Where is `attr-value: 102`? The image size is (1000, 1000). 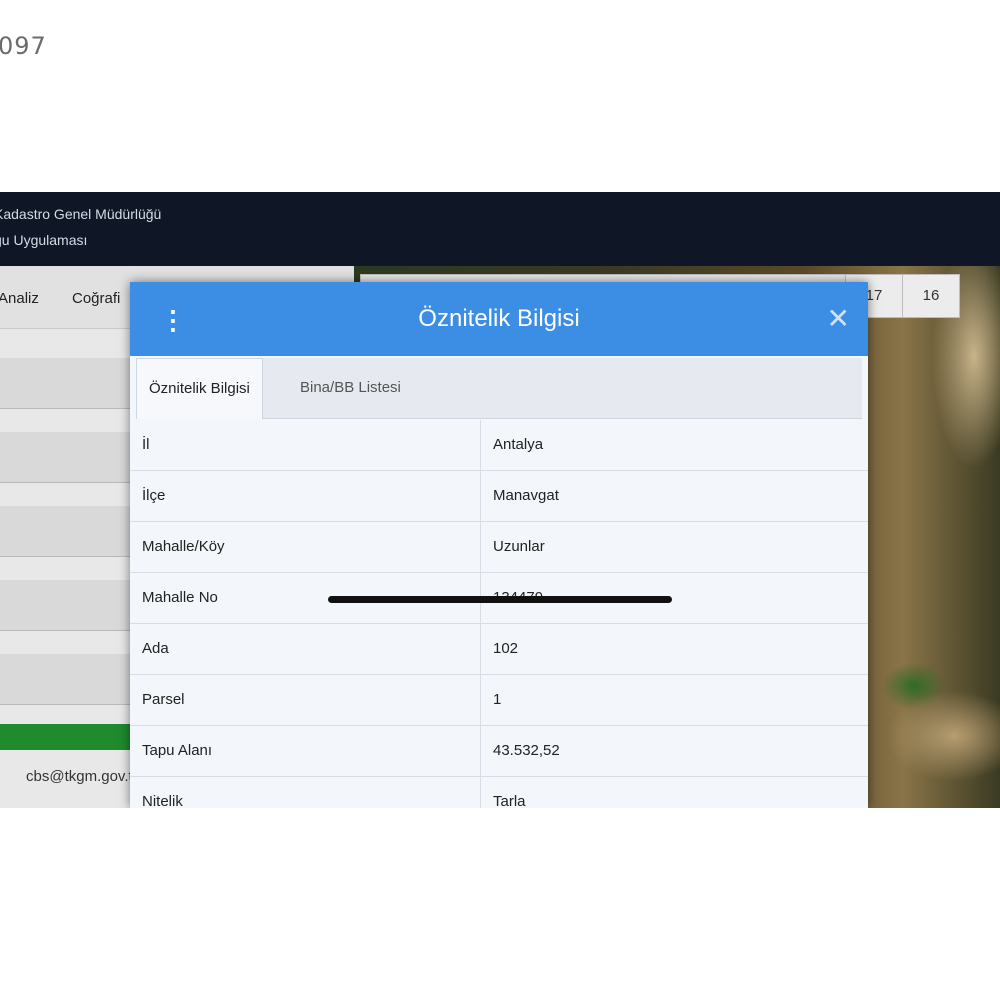
attr-value: 102 is located at coordinates (674, 649).